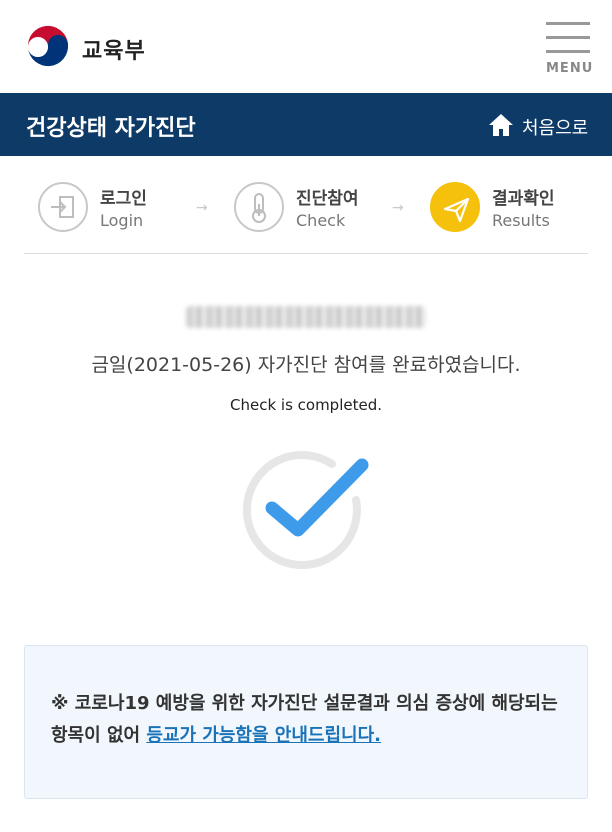  Describe the element at coordinates (523, 199) in the screenshot. I see `step-label-ko: 결과확인` at that location.